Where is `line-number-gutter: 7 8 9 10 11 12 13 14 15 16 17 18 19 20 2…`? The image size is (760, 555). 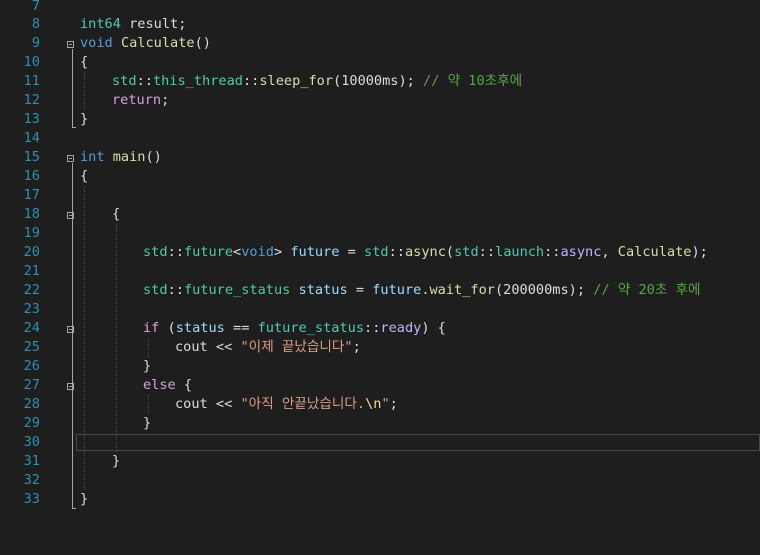 line-number-gutter: 7 8 9 10 11 12 13 14 15 16 17 18 19 20 2… is located at coordinates (32, 277).